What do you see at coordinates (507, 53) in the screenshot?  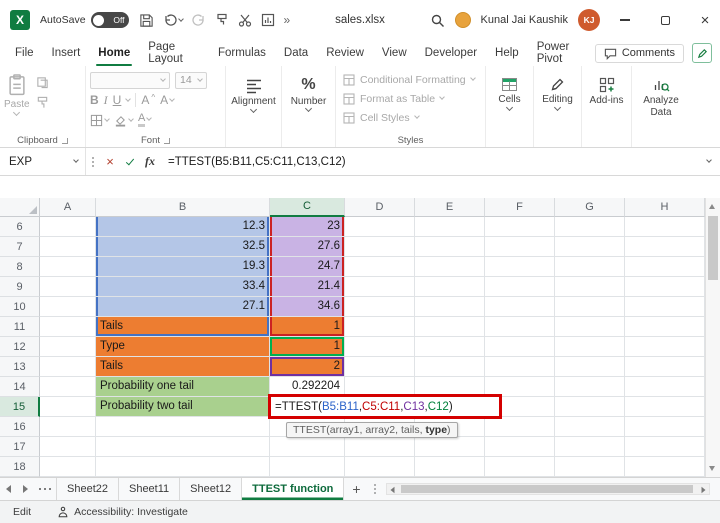 I see `ribbon-tab-help: Help` at bounding box center [507, 53].